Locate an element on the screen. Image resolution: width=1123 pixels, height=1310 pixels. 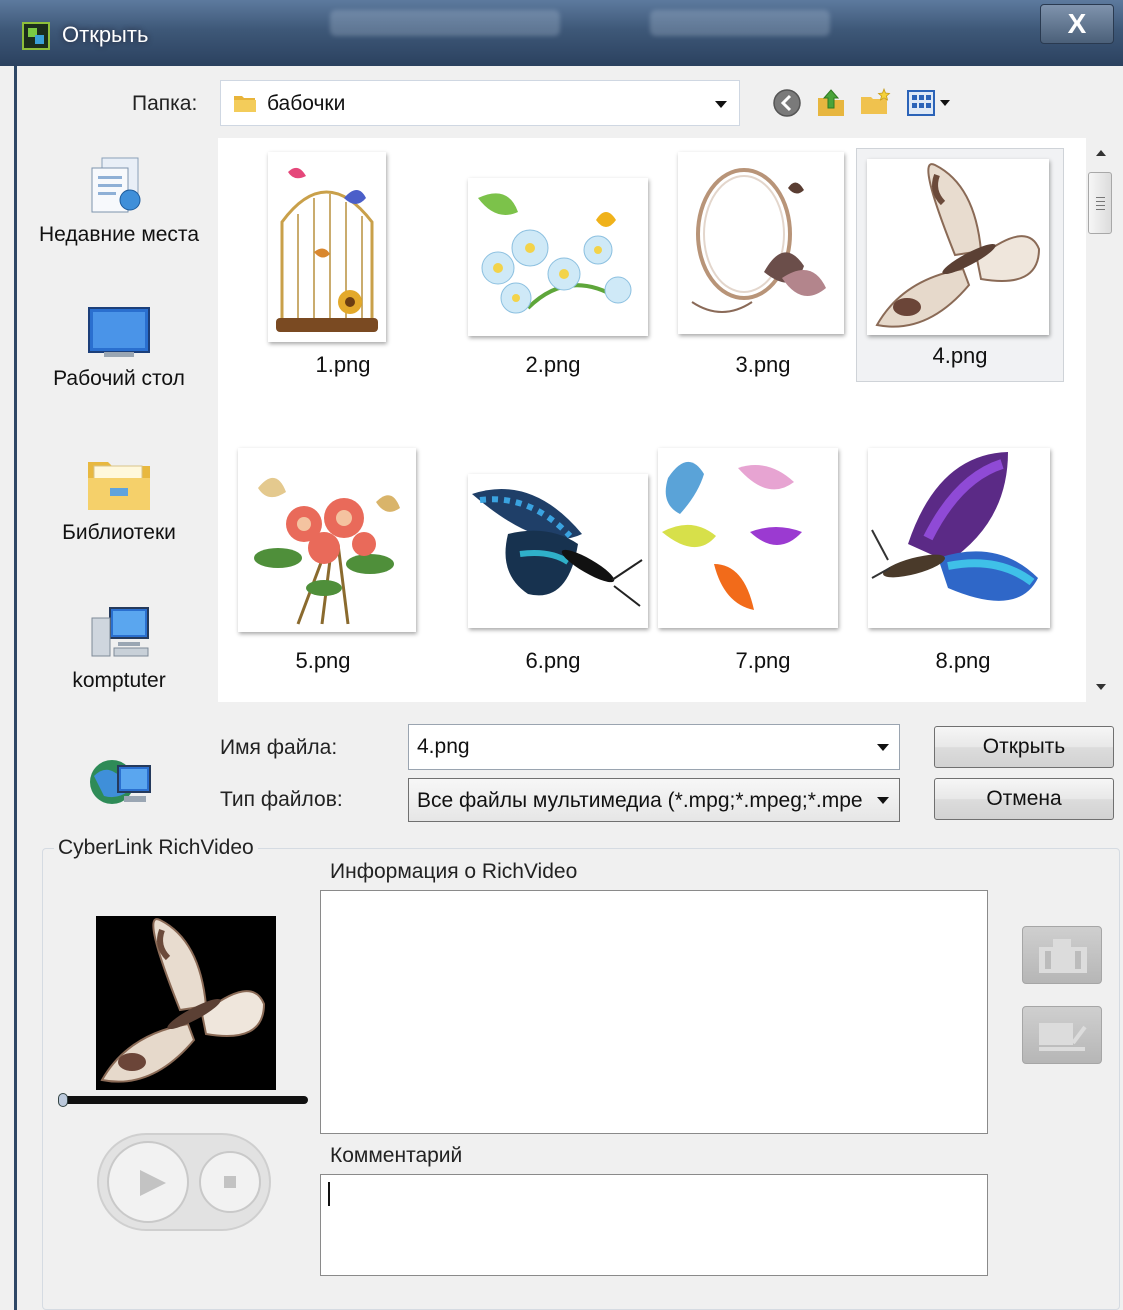
computer-icon is located at coordinates (120, 632).